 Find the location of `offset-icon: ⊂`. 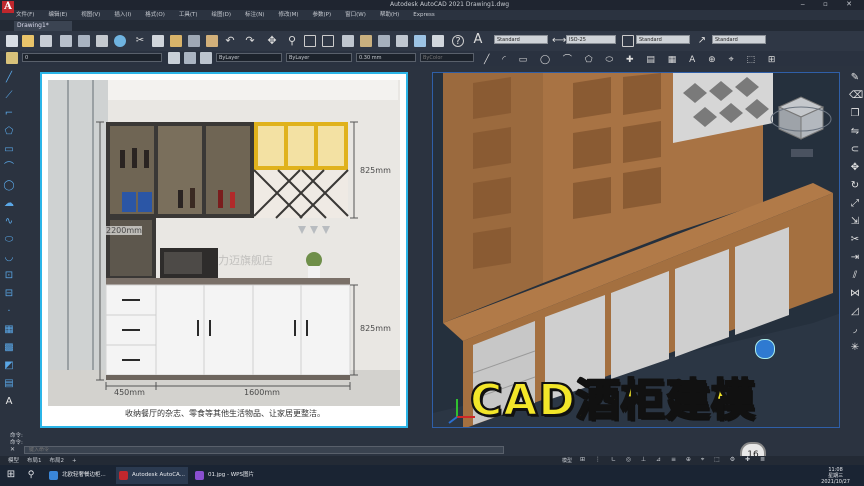

offset-icon: ⊂ is located at coordinates (855, 150).